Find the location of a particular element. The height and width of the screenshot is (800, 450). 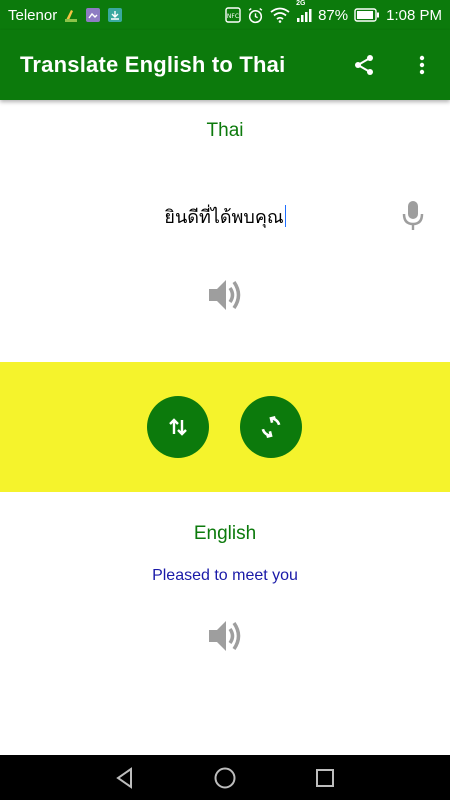

text-cursor is located at coordinates (285, 216).